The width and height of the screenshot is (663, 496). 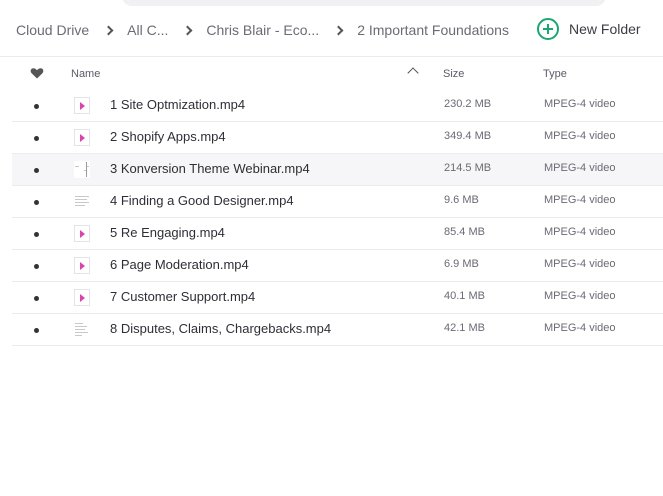 What do you see at coordinates (433, 30) in the screenshot?
I see `breadcrumb-item-current: 2 Important Foundations` at bounding box center [433, 30].